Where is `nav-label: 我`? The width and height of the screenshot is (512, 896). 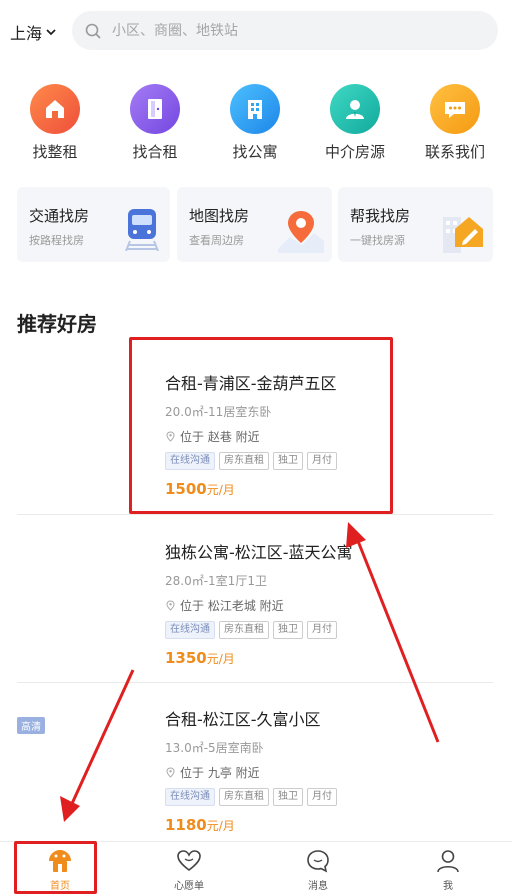 nav-label: 我 is located at coordinates (448, 886).